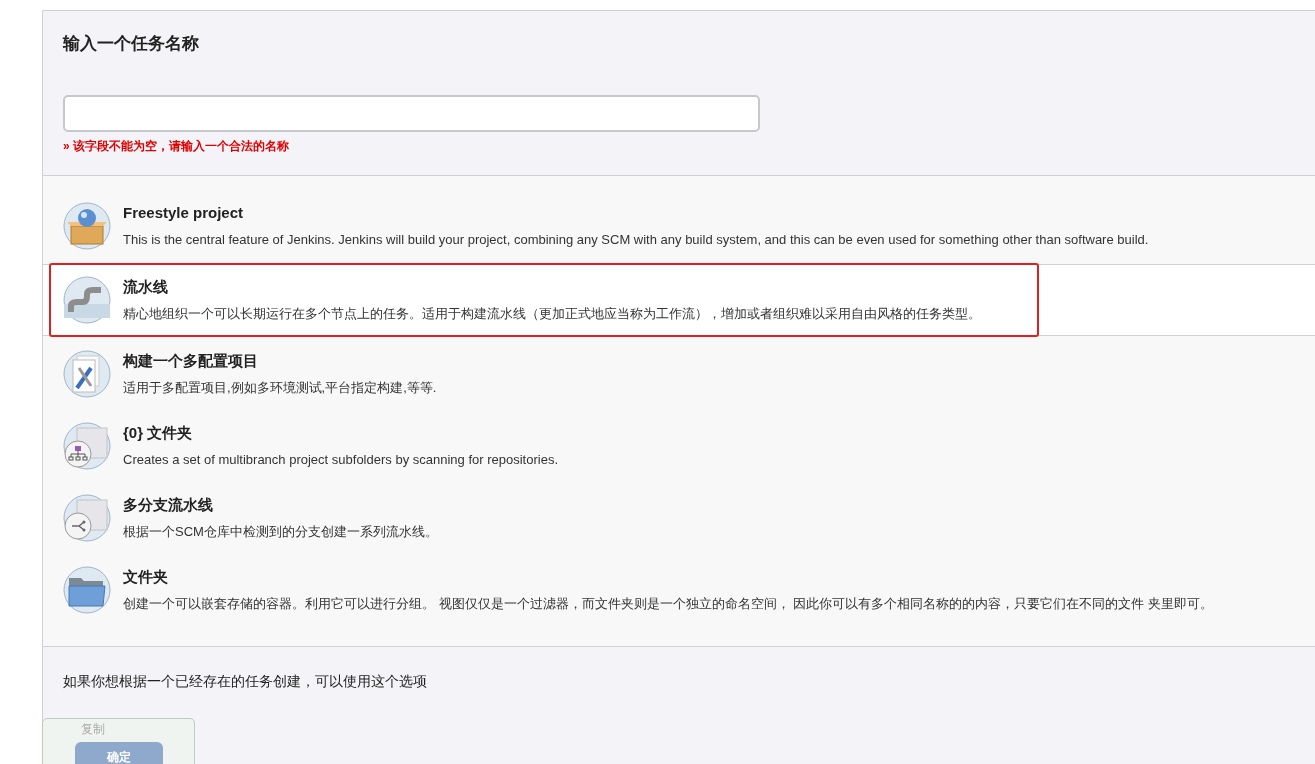 The width and height of the screenshot is (1315, 764). Describe the element at coordinates (87, 225) in the screenshot. I see `box-icon` at that location.